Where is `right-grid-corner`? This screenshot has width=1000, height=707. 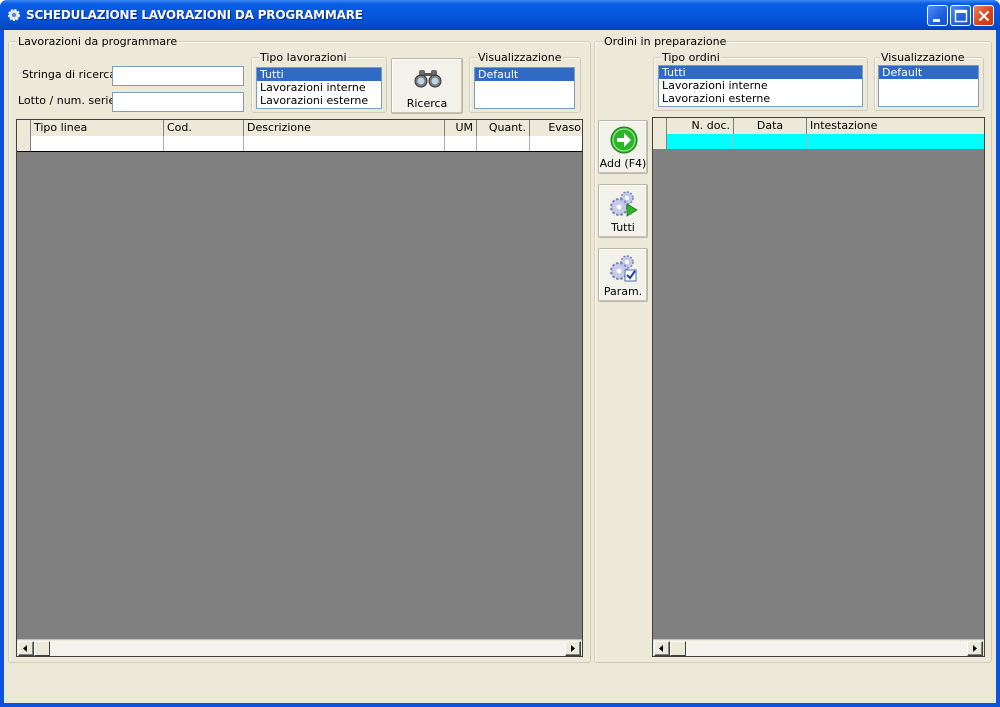
right-grid-corner is located at coordinates (660, 126).